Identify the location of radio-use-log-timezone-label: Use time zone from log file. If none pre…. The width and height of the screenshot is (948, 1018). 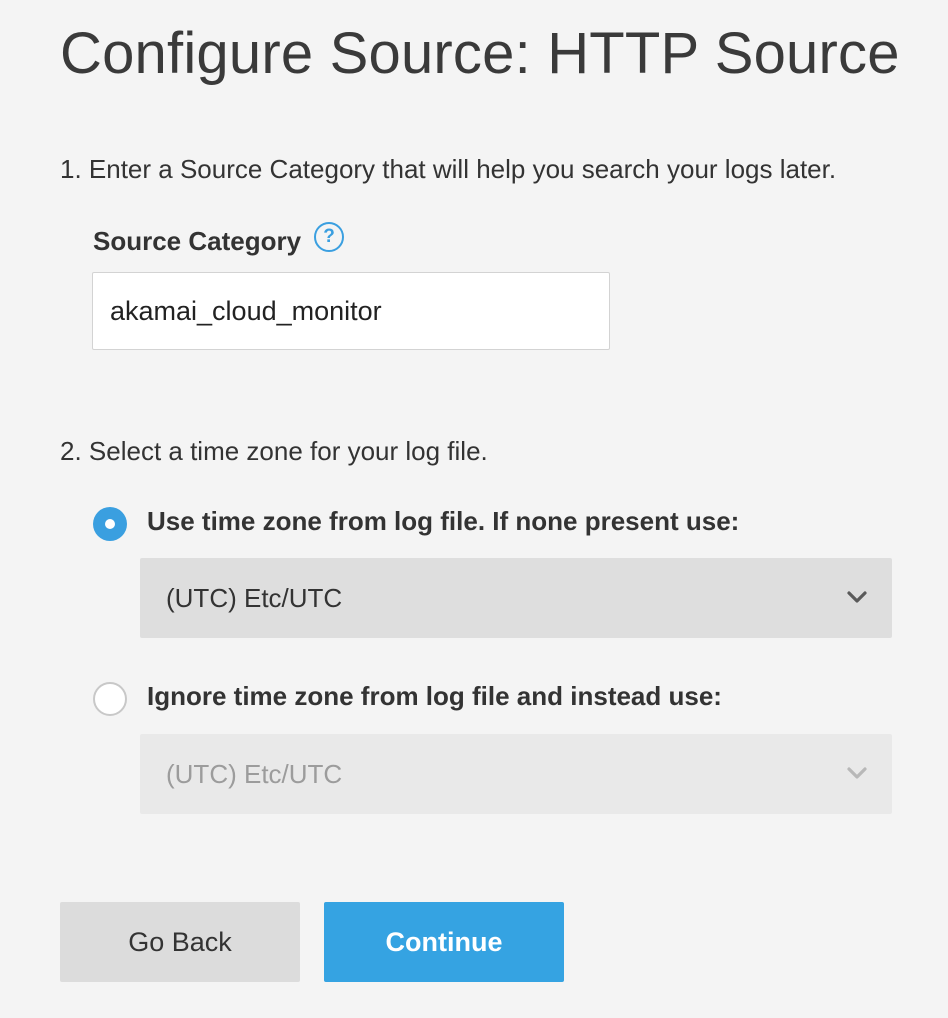
(443, 521).